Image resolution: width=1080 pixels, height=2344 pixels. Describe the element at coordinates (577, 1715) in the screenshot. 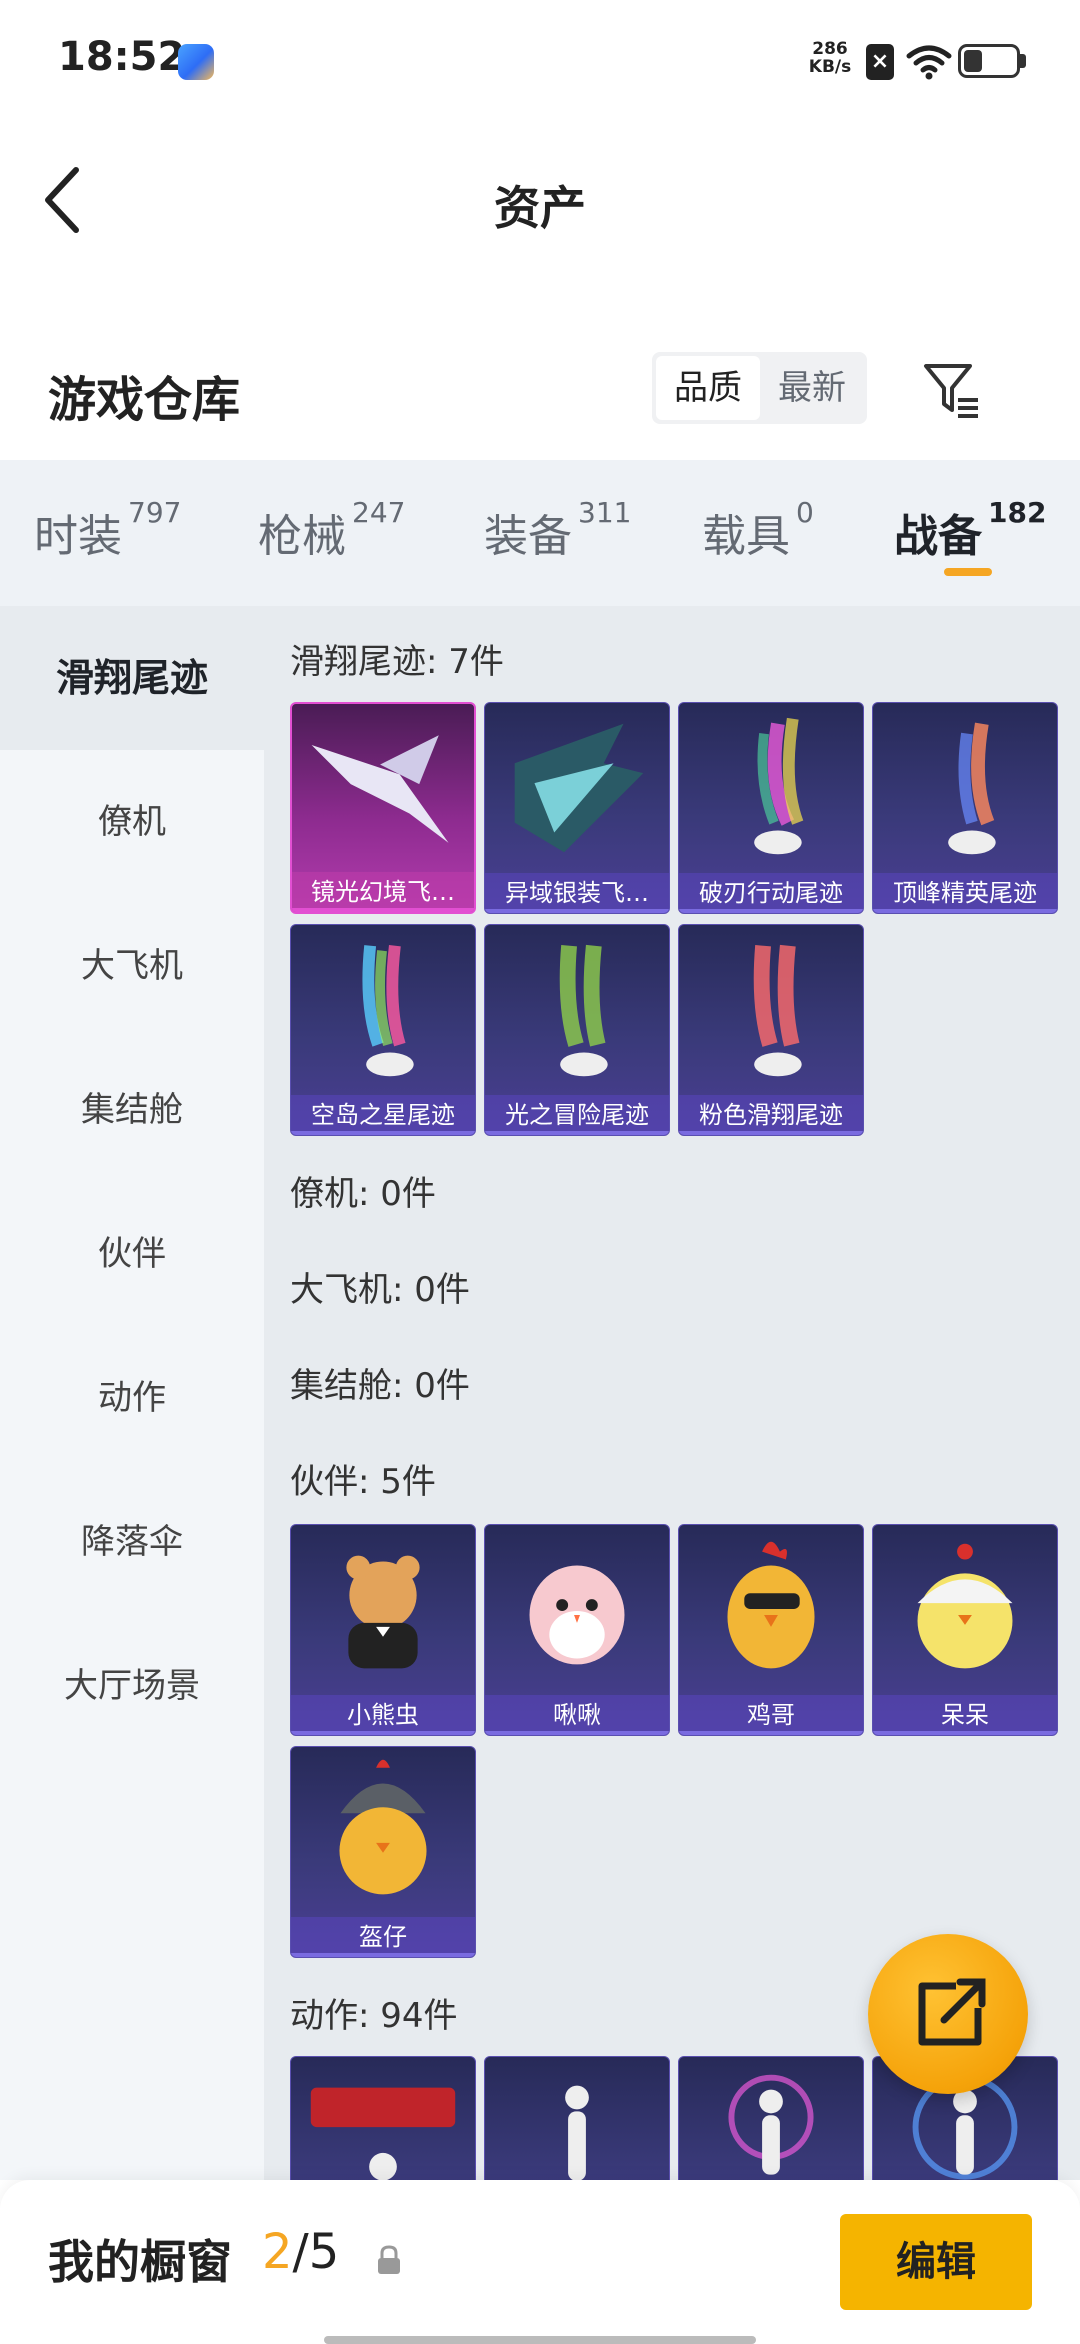

I see `item-name: 啾啾` at that location.